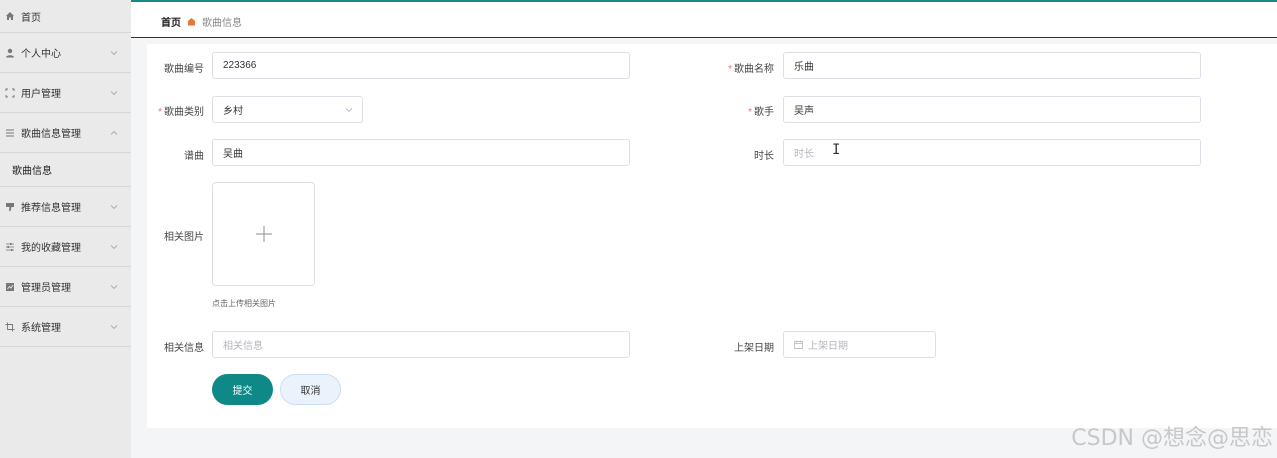 This screenshot has width=1277, height=458. I want to click on breadcrumb-current: 歌曲信息, so click(222, 23).